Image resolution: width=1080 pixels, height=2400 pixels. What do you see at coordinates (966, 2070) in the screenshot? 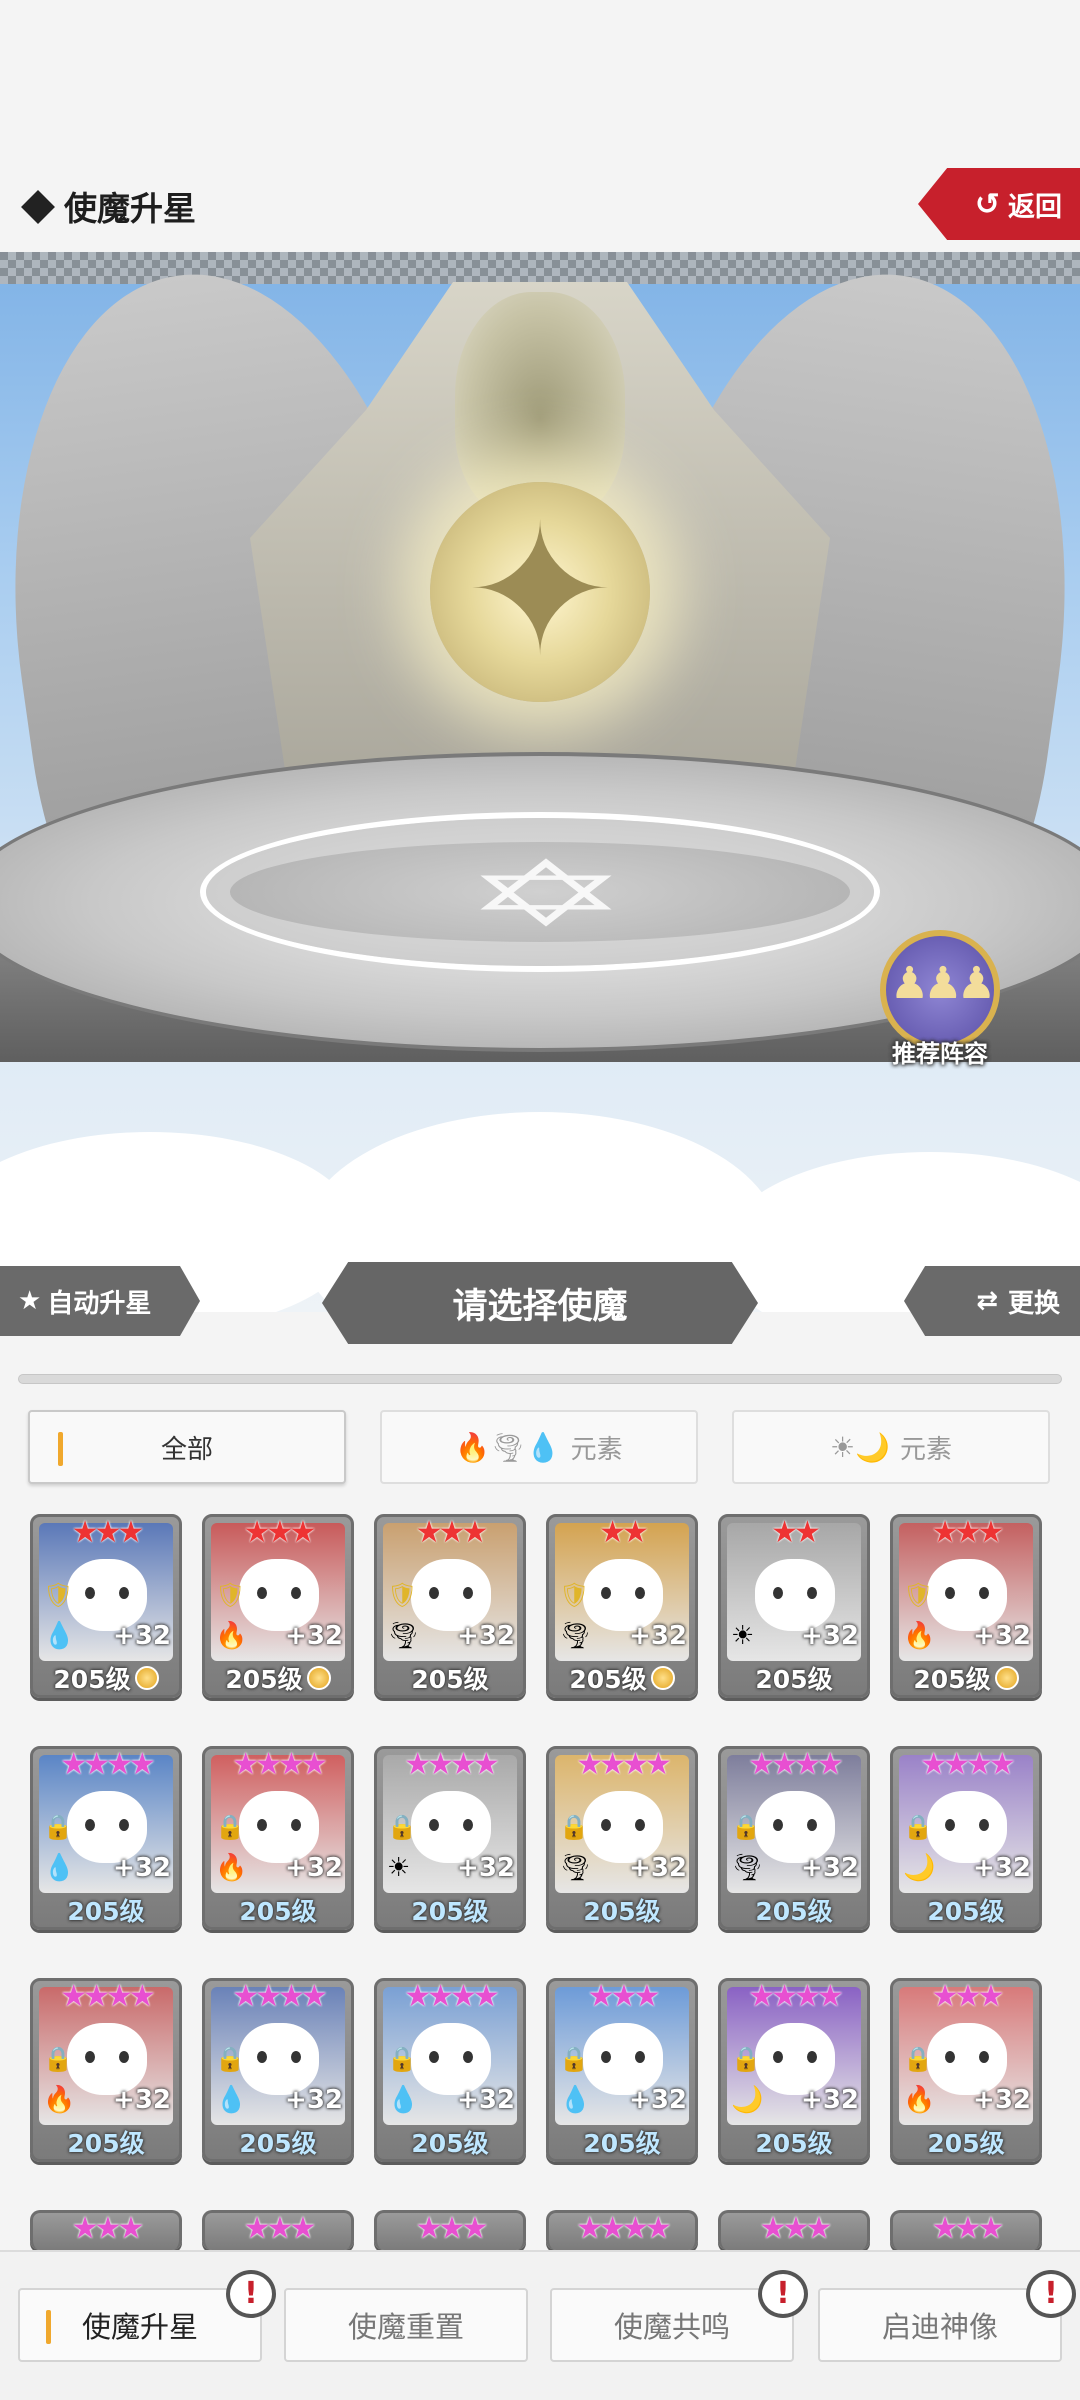
I see `familiar-card: ★★★ 🔒 🔥 +32 205级` at bounding box center [966, 2070].